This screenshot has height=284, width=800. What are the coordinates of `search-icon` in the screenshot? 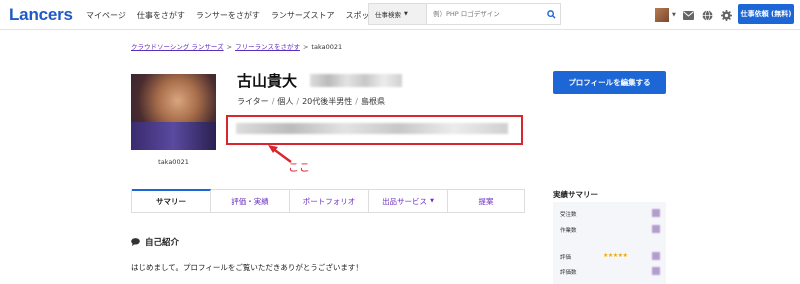 It's located at (551, 14).